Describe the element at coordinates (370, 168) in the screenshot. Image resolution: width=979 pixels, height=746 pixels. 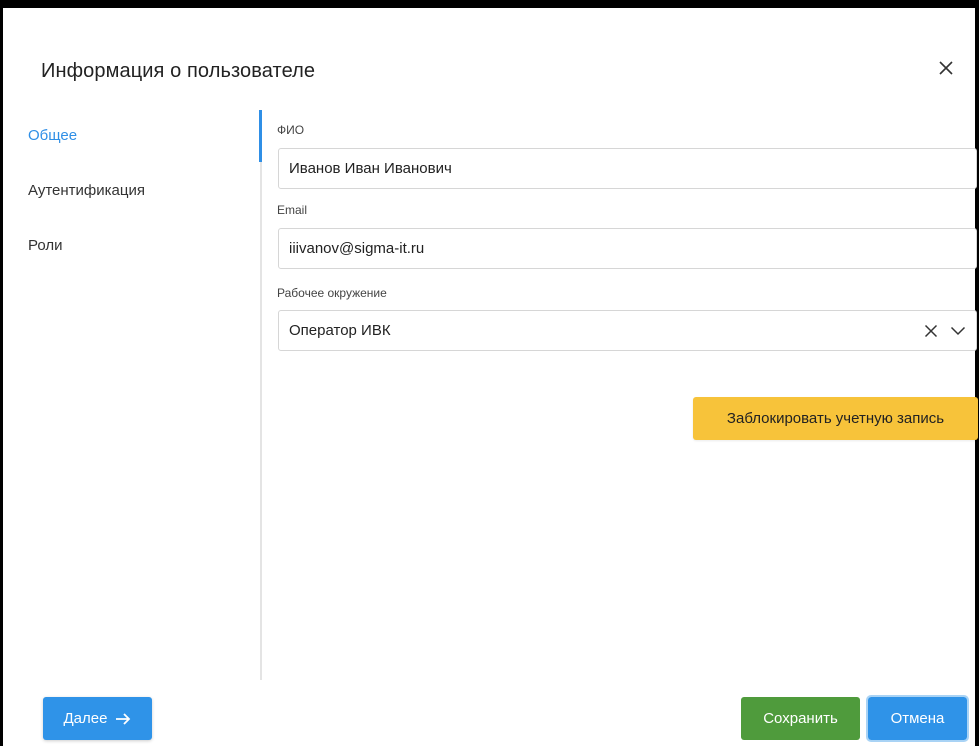
I see `fio-value: Иванов Иван Иванович` at that location.